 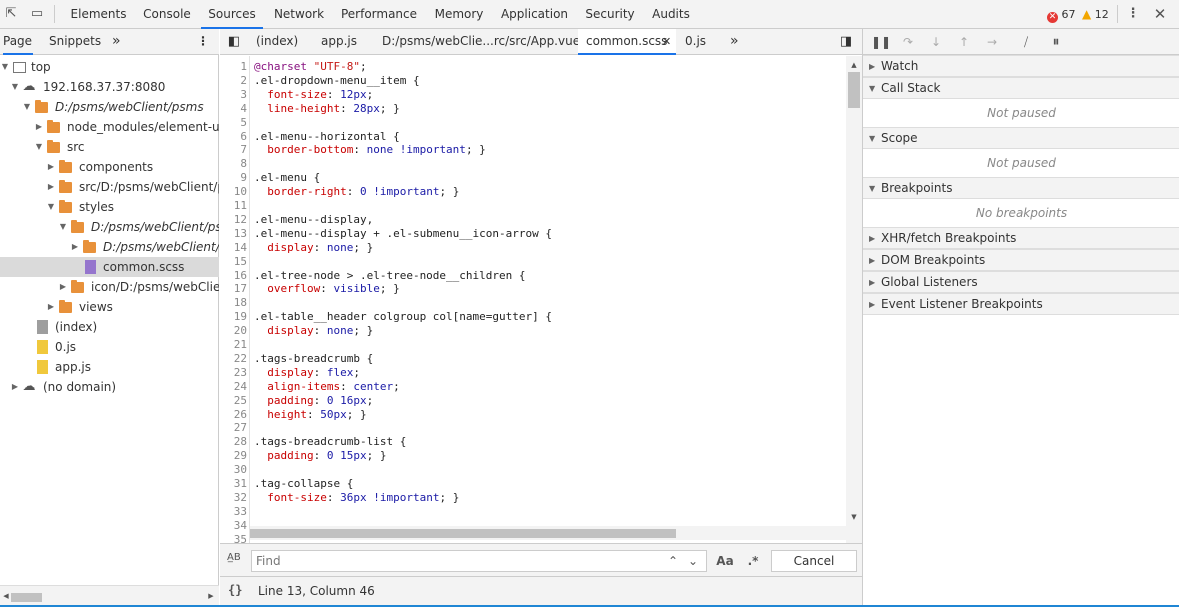 I want to click on step-out-icon: ↑, so click(x=964, y=42).